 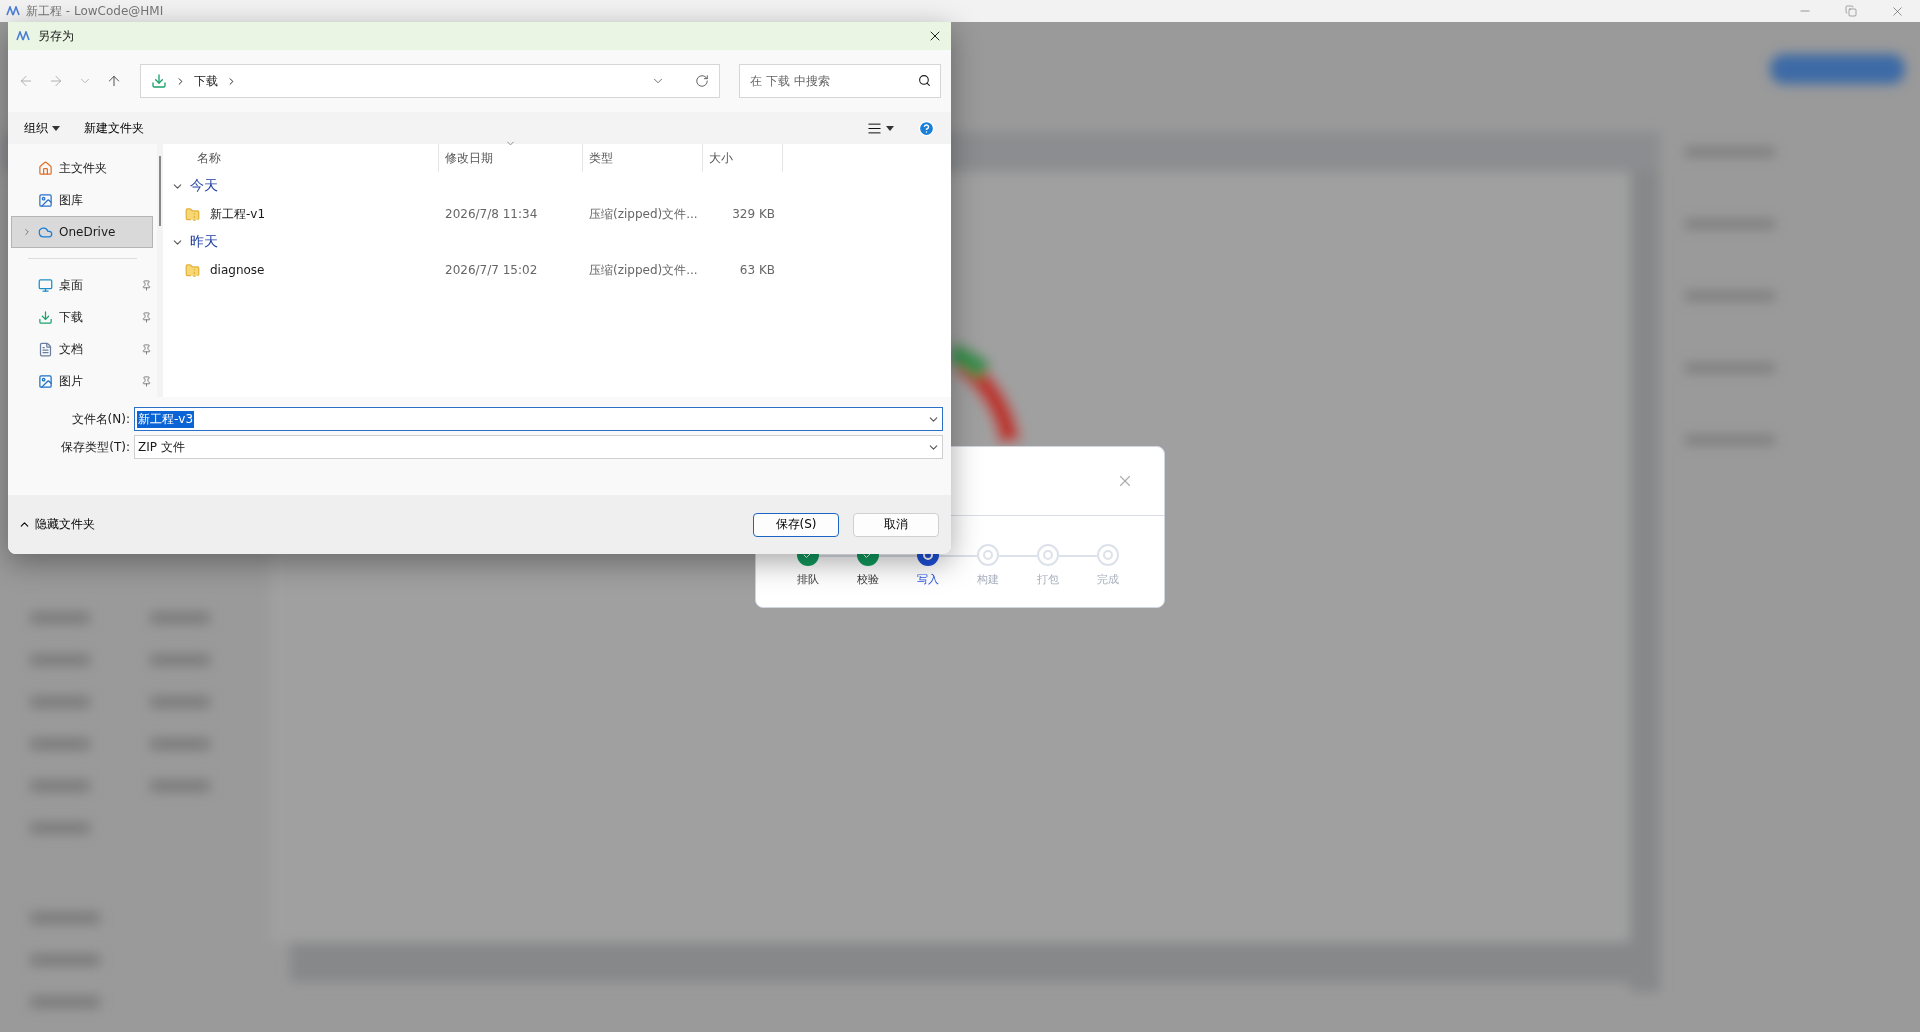 What do you see at coordinates (1048, 579) in the screenshot?
I see `step-label: 打包` at bounding box center [1048, 579].